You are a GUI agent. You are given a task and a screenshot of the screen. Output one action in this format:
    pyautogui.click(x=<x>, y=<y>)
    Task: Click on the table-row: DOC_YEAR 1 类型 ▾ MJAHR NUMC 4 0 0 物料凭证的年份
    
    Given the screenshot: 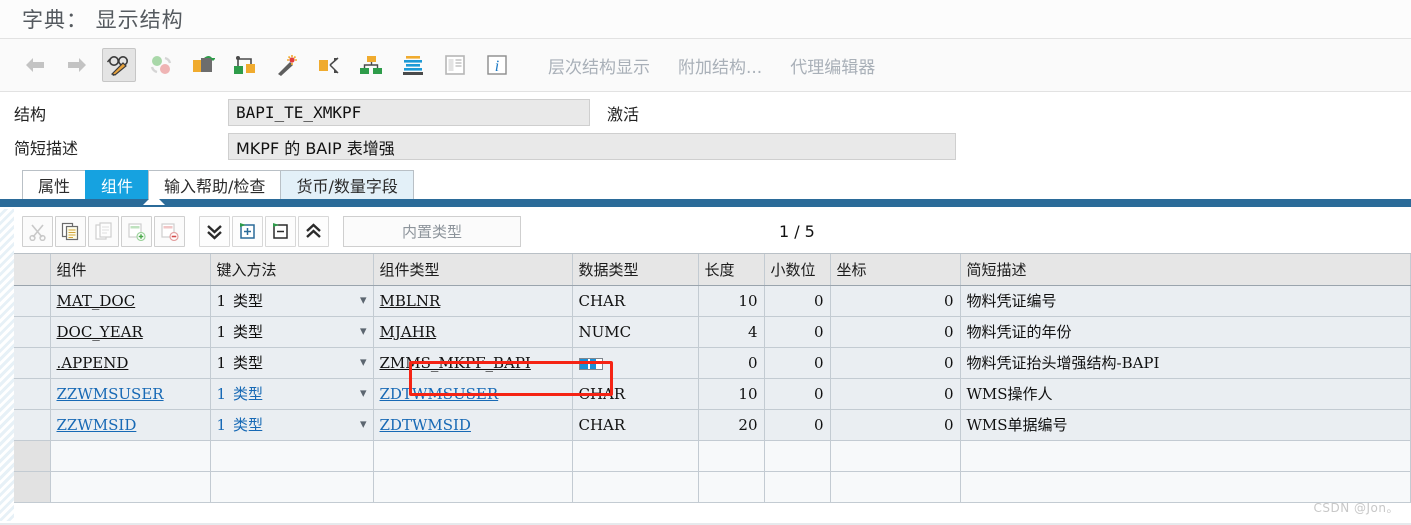 What is the action you would take?
    pyautogui.click(x=712, y=332)
    